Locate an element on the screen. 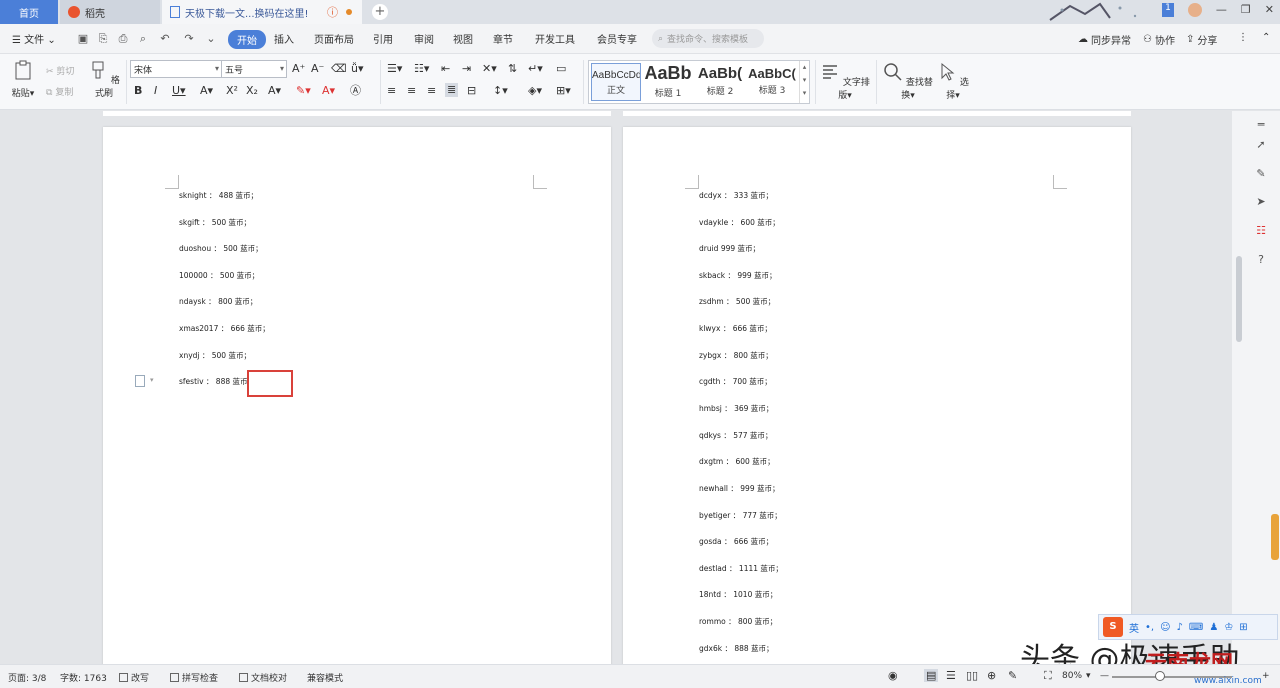  menu-insert: 插入 is located at coordinates (284, 38).